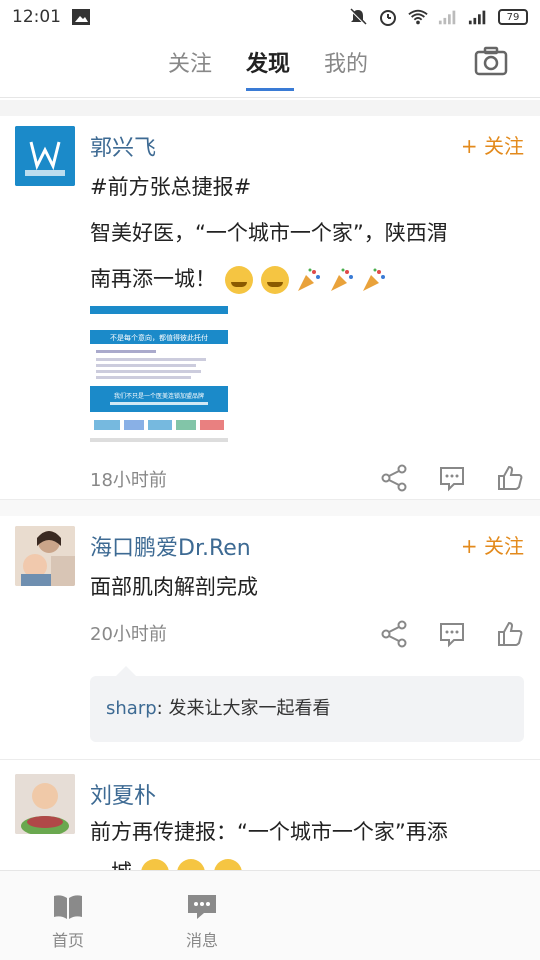 The width and height of the screenshot is (540, 960). Describe the element at coordinates (68, 907) in the screenshot. I see `book-icon` at that location.